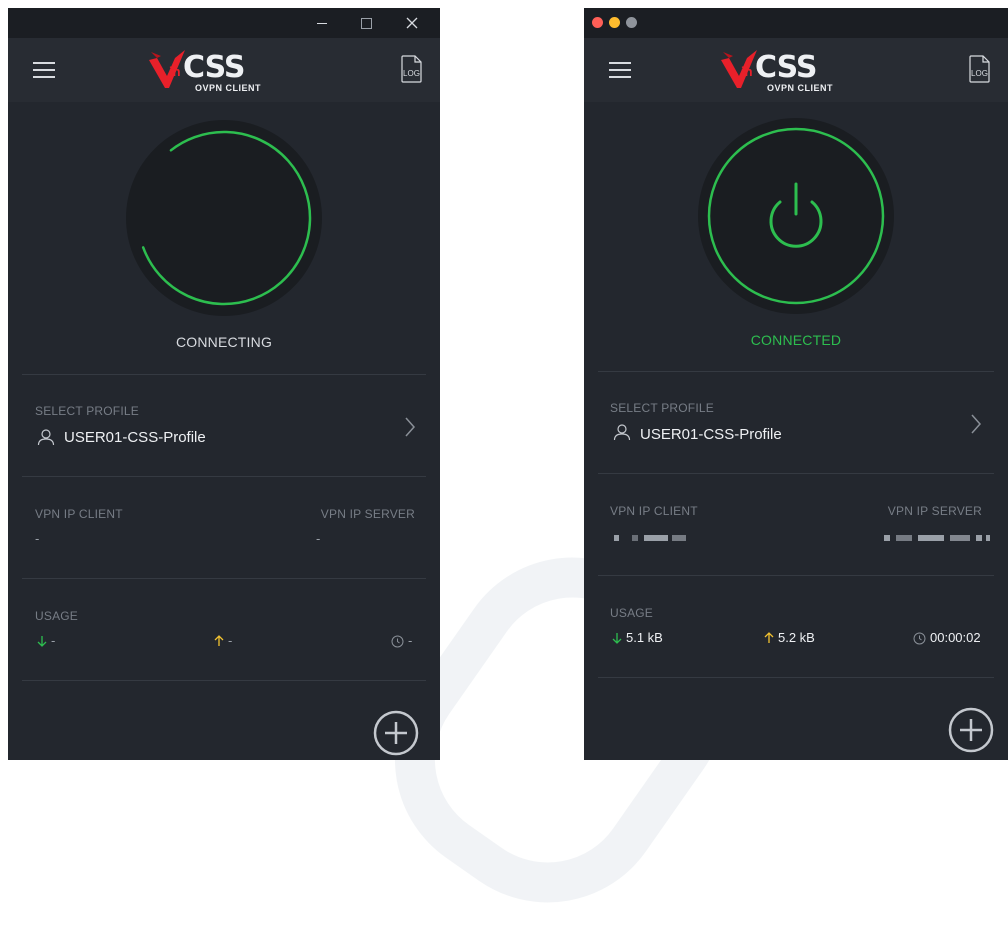 This screenshot has height=950, width=1008. What do you see at coordinates (224, 342) in the screenshot?
I see `connection-status: CONNECTING` at bounding box center [224, 342].